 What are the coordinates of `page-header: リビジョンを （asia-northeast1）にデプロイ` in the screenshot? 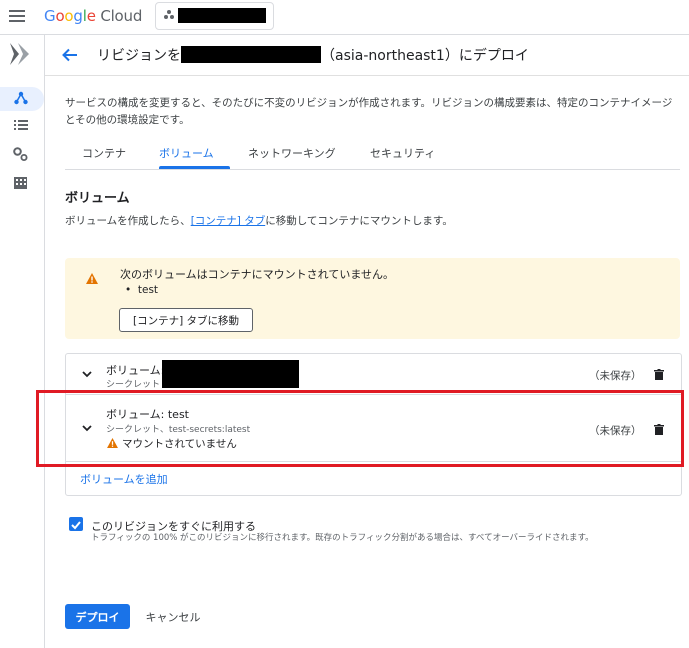 It's located at (367, 55).